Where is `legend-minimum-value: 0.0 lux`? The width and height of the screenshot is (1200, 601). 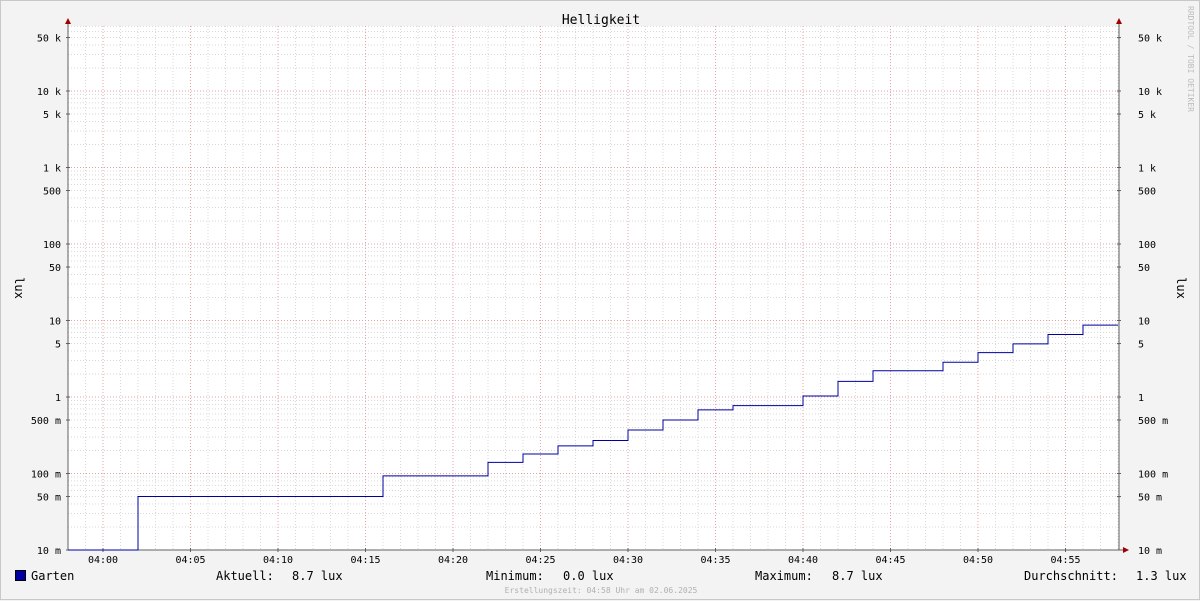
legend-minimum-value: 0.0 lux is located at coordinates (588, 576).